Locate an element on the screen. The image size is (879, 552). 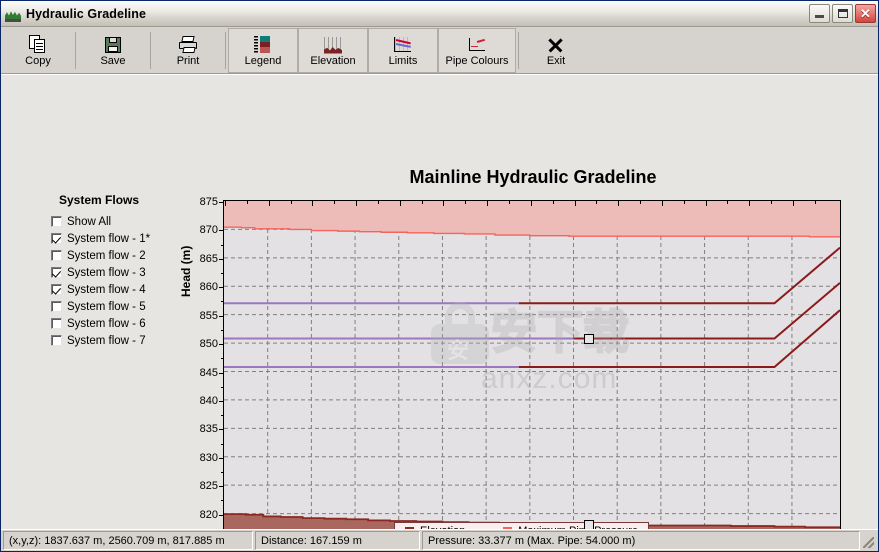
resize-grip is located at coordinates (869, 540).